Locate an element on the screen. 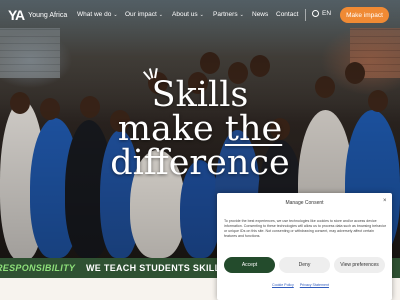  nav-item-news: News is located at coordinates (260, 14).